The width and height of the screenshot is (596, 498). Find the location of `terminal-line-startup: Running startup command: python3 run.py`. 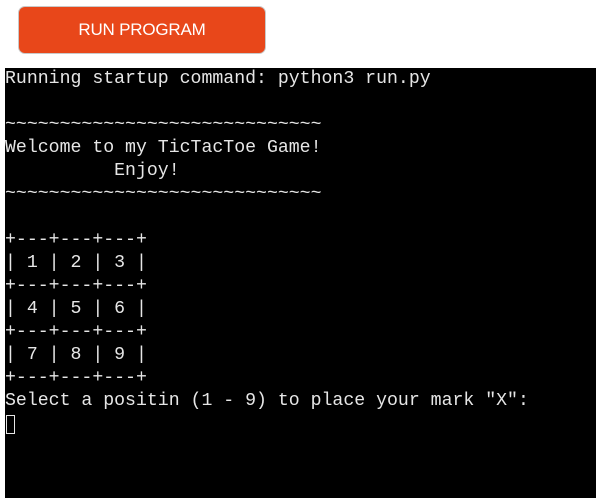

terminal-line-startup: Running startup command: python3 run.py is located at coordinates (218, 79).